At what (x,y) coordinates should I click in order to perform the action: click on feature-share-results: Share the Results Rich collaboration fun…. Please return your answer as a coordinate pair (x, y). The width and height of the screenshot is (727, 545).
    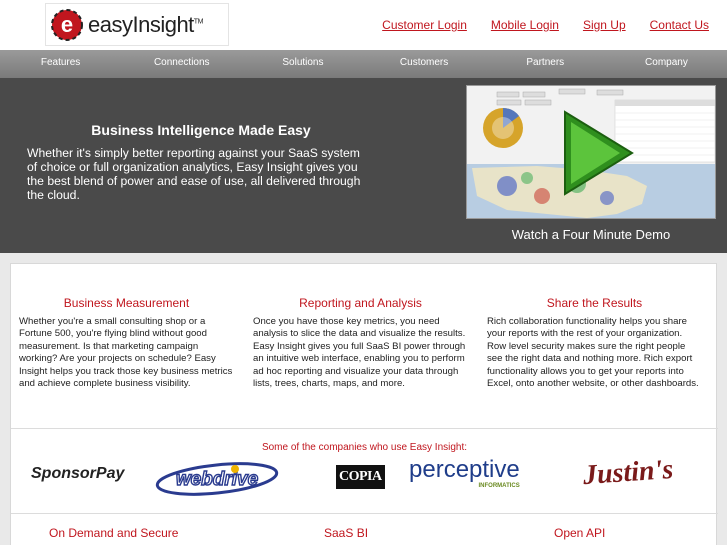
    Looking at the image, I should click on (594, 343).